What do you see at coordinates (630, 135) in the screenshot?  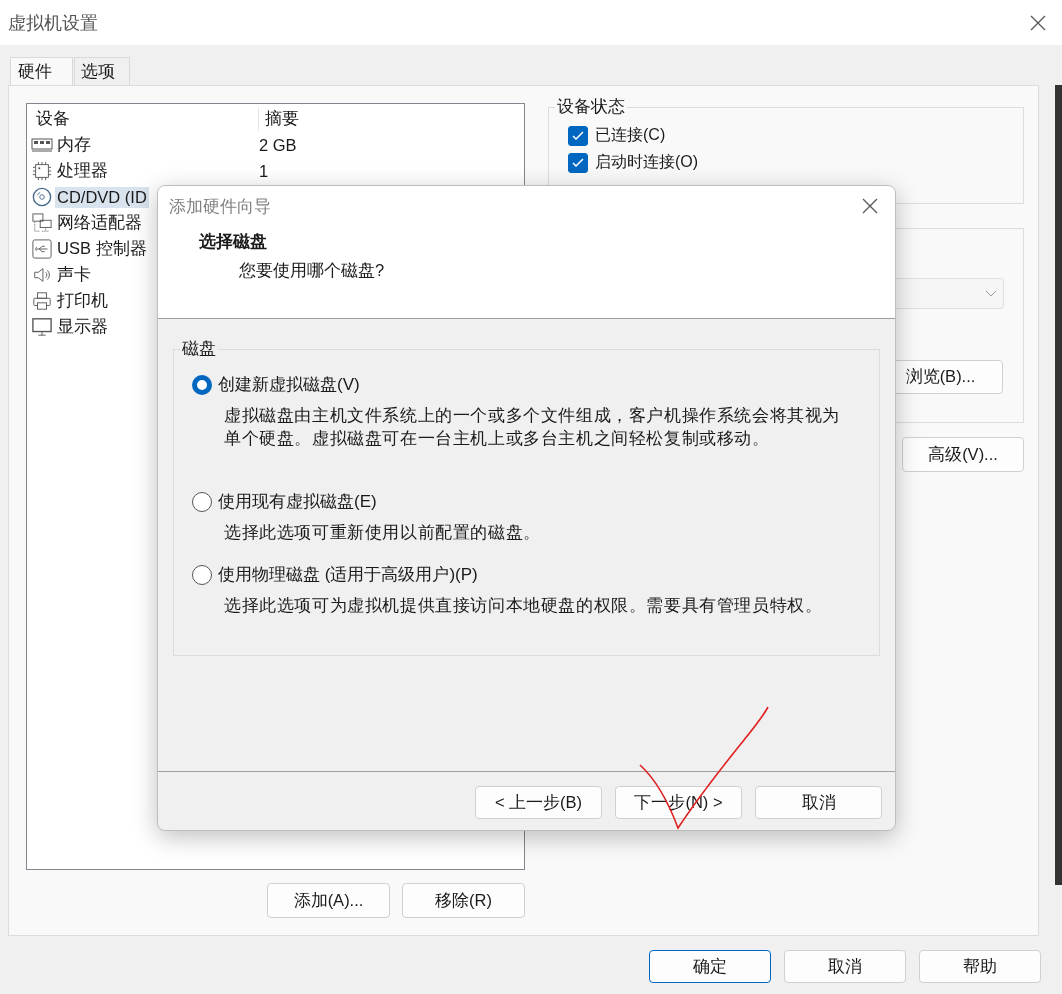 I see `checkbox-label: 已连接(C)` at bounding box center [630, 135].